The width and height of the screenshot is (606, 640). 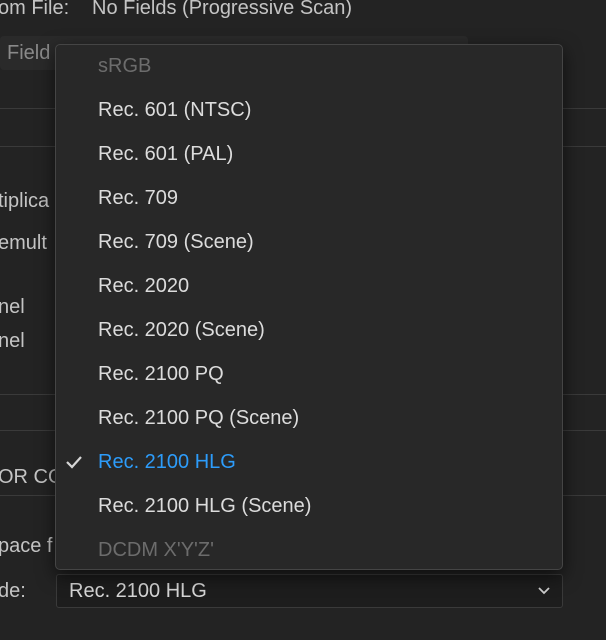 I want to click on chevron-down-icon, so click(x=544, y=591).